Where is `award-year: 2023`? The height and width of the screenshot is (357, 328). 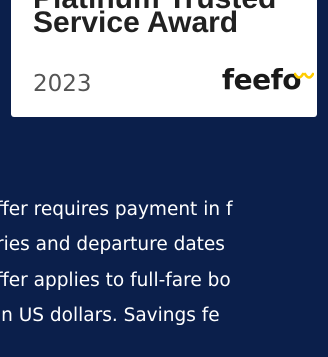 award-year: 2023 is located at coordinates (62, 84).